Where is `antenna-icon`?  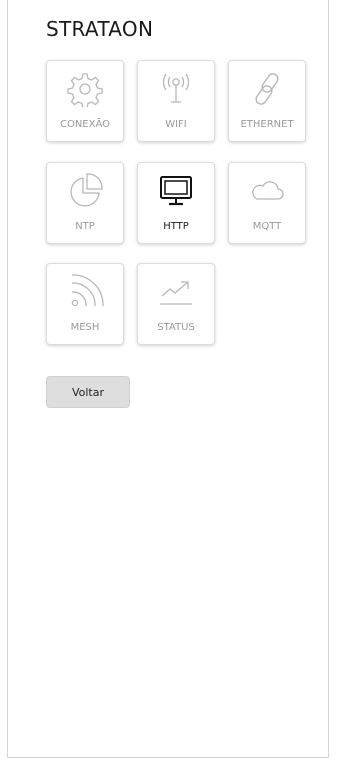 antenna-icon is located at coordinates (176, 89).